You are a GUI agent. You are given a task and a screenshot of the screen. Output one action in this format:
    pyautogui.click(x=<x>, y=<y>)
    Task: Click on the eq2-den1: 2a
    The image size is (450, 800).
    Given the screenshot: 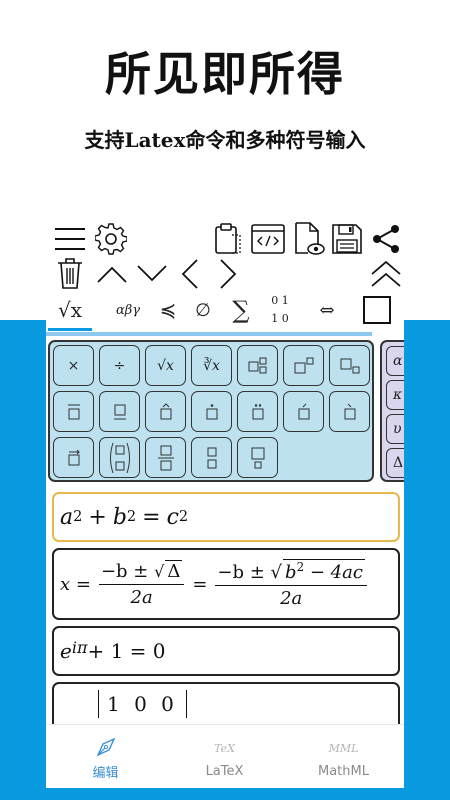 What is the action you would take?
    pyautogui.click(x=141, y=597)
    